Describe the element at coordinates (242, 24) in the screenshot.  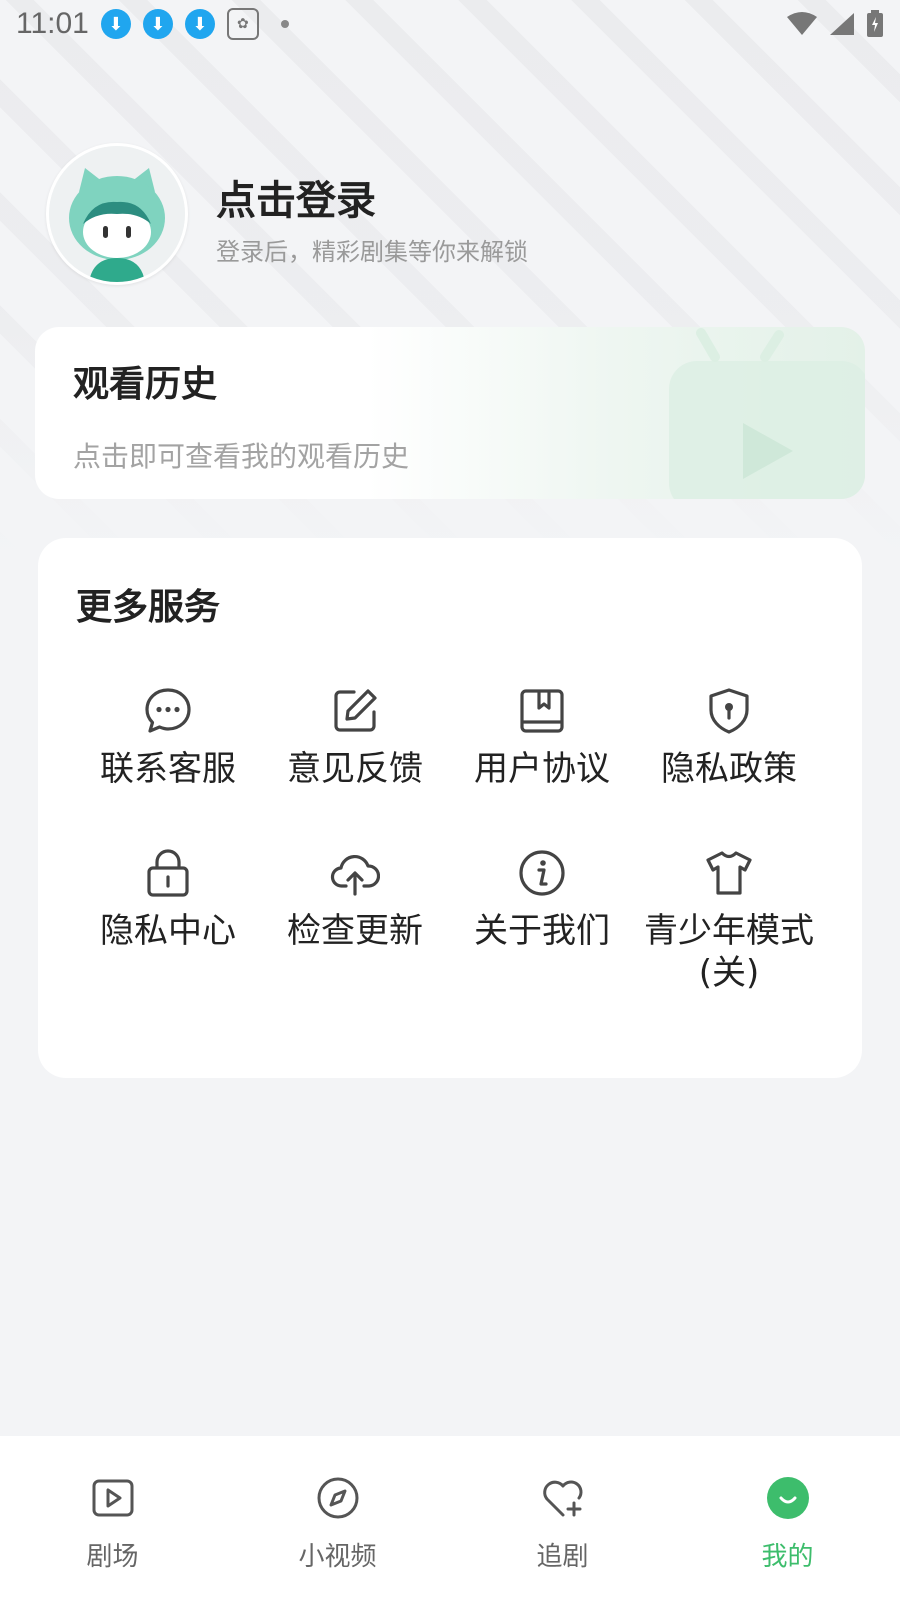
I see `baidu-paw-icon: ✿` at that location.